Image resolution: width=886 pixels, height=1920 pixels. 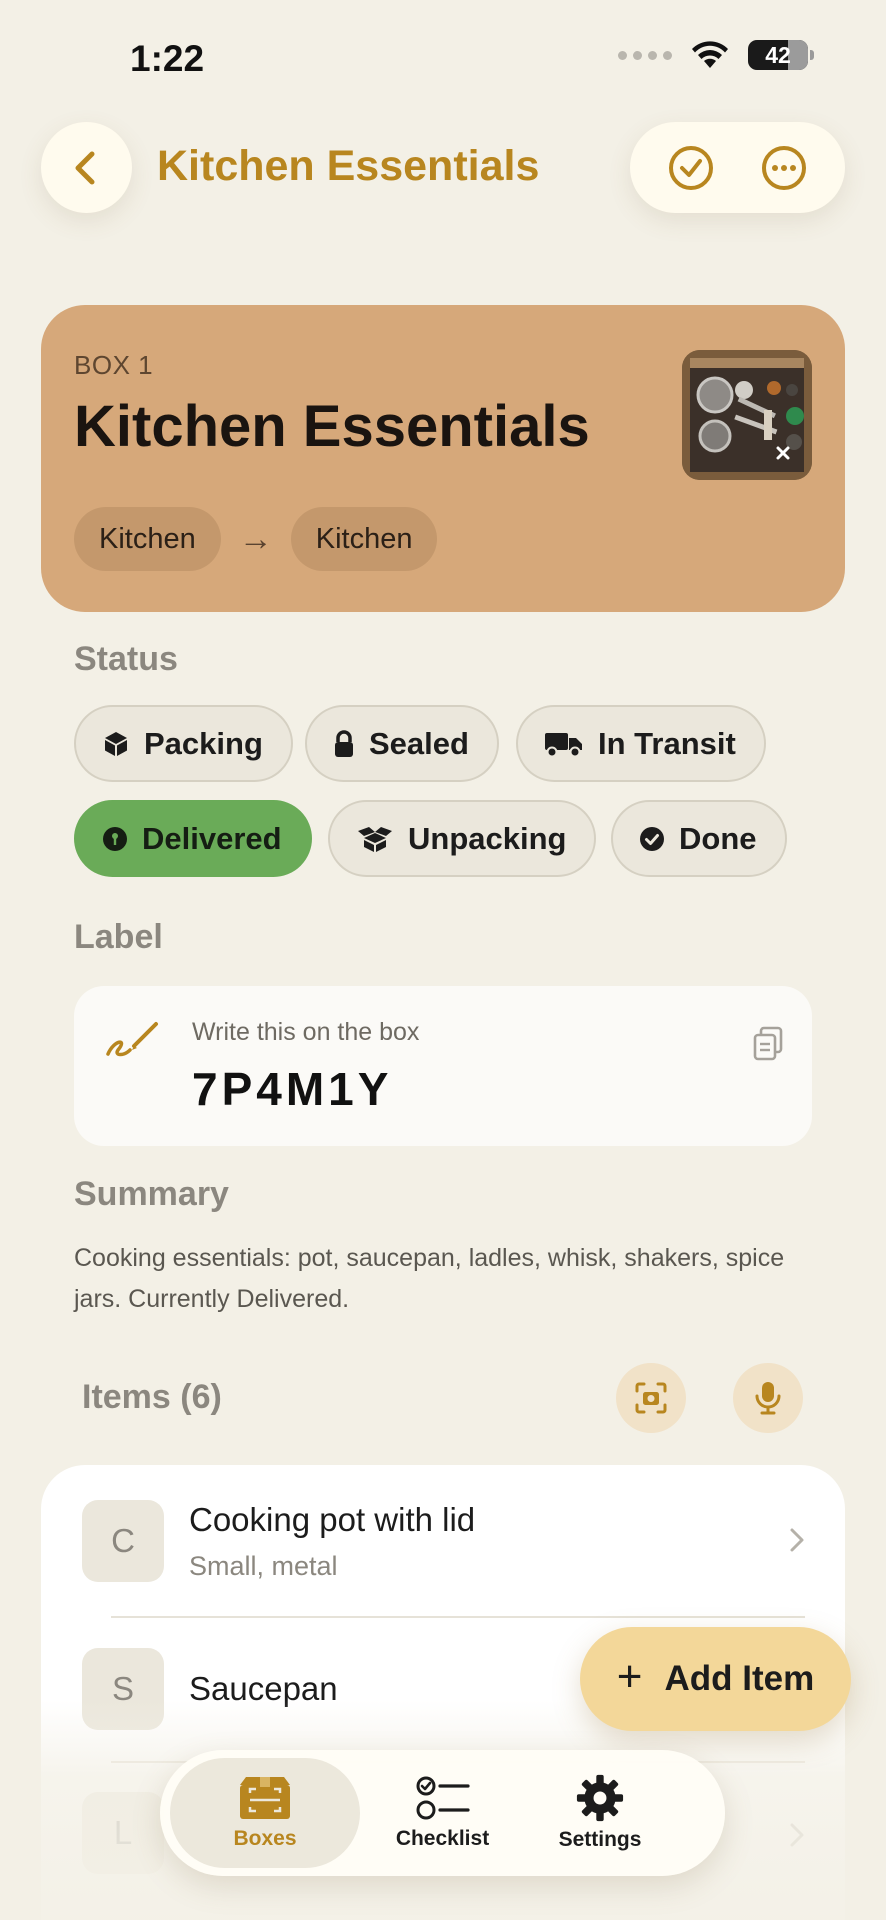 I want to click on voice-add-button, so click(x=768, y=1398).